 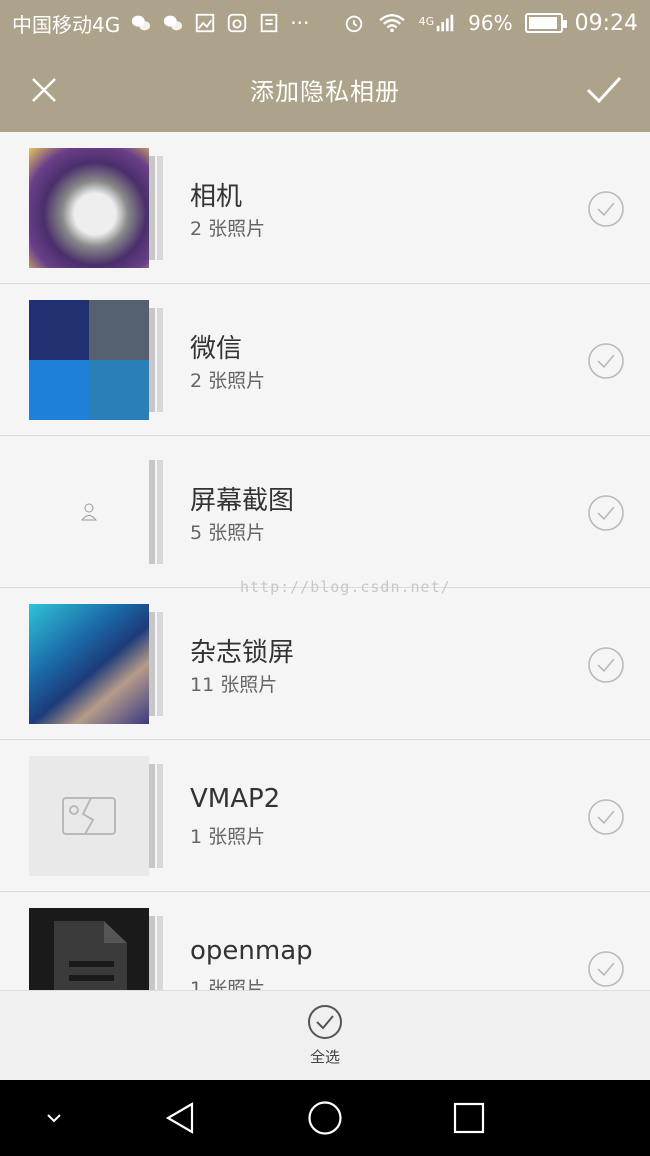 I want to click on wifi-icon, so click(x=392, y=23).